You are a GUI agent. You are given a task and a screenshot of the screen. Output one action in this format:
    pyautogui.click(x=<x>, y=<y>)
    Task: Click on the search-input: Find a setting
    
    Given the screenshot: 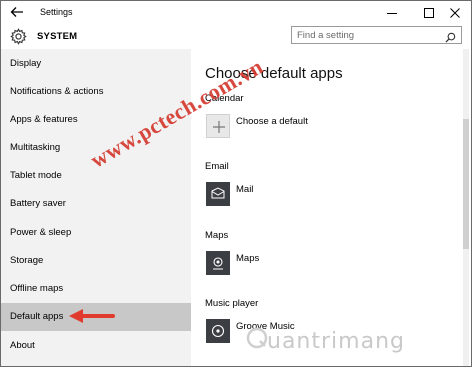 What is the action you would take?
    pyautogui.click(x=376, y=35)
    